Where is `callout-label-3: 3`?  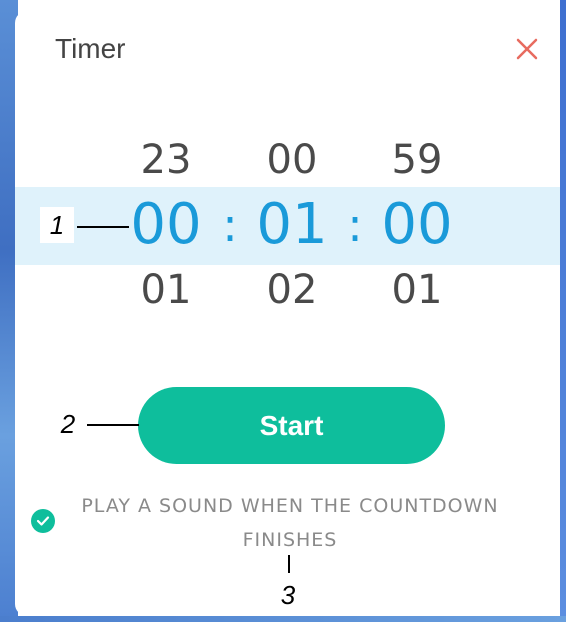 callout-label-3: 3 is located at coordinates (288, 595).